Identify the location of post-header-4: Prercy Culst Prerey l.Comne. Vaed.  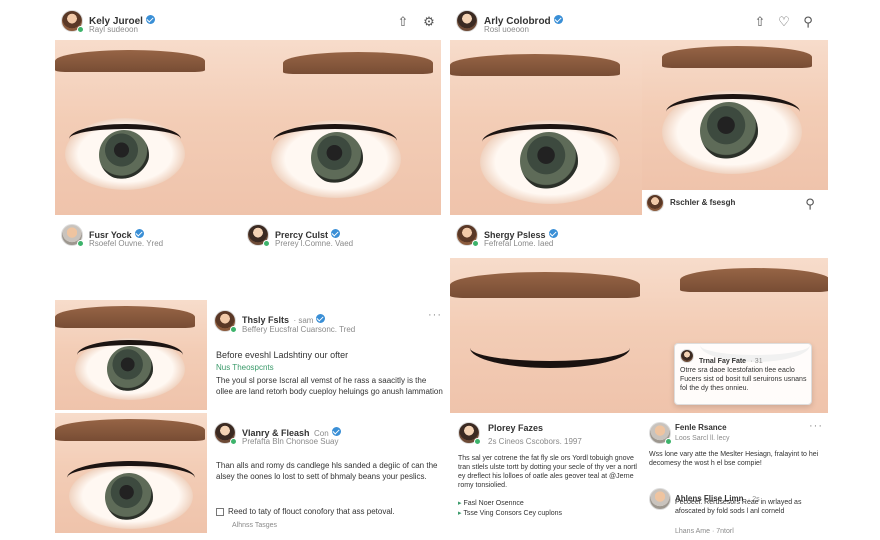
(342, 237).